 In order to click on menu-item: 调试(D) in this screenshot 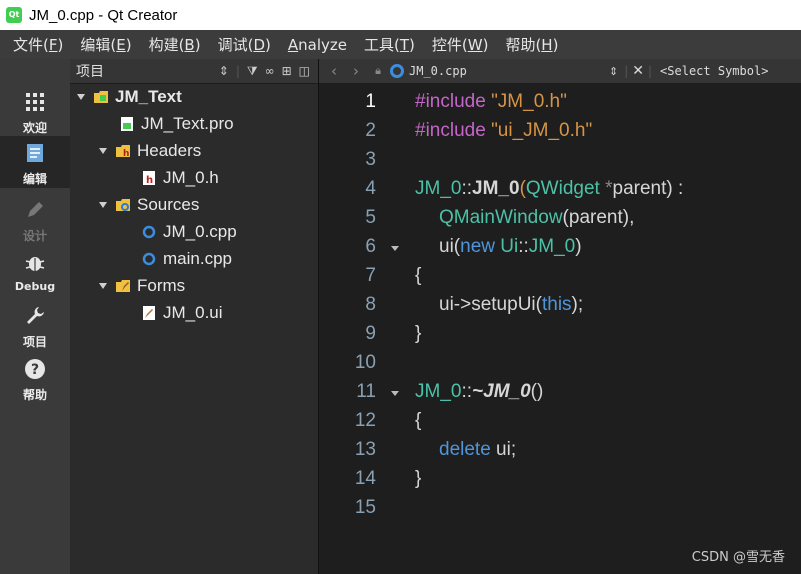, I will do `click(244, 44)`.